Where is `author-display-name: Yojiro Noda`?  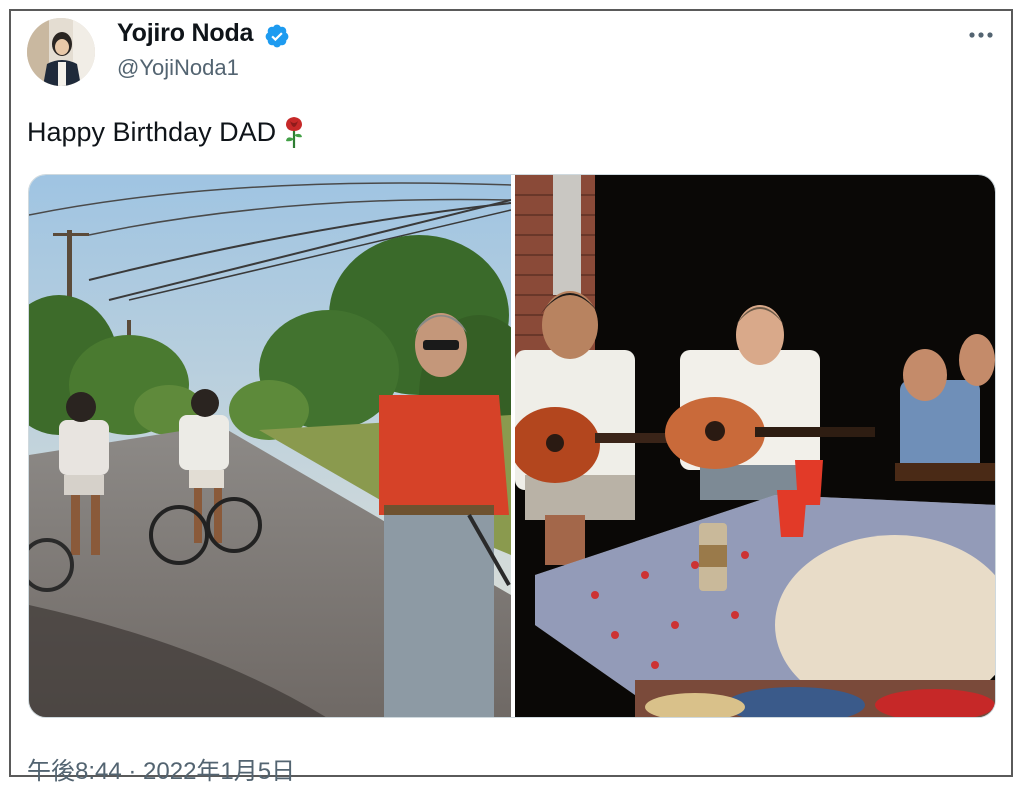 author-display-name: Yojiro Noda is located at coordinates (185, 33).